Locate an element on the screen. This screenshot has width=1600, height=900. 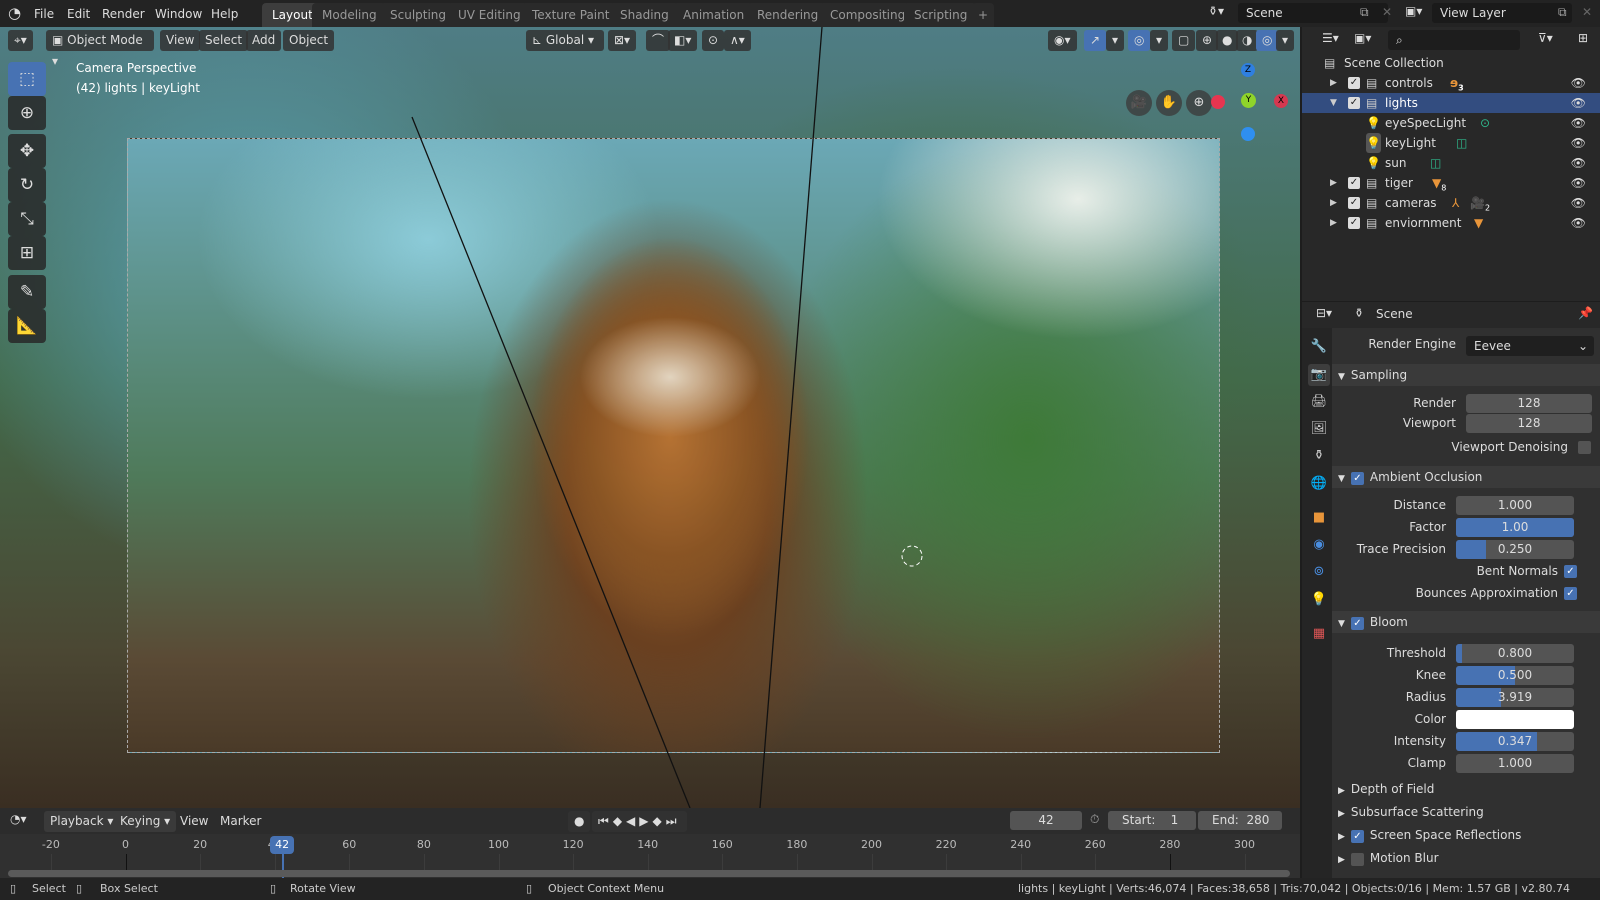
camera-view-icon: 🎥 is located at coordinates (1139, 103).